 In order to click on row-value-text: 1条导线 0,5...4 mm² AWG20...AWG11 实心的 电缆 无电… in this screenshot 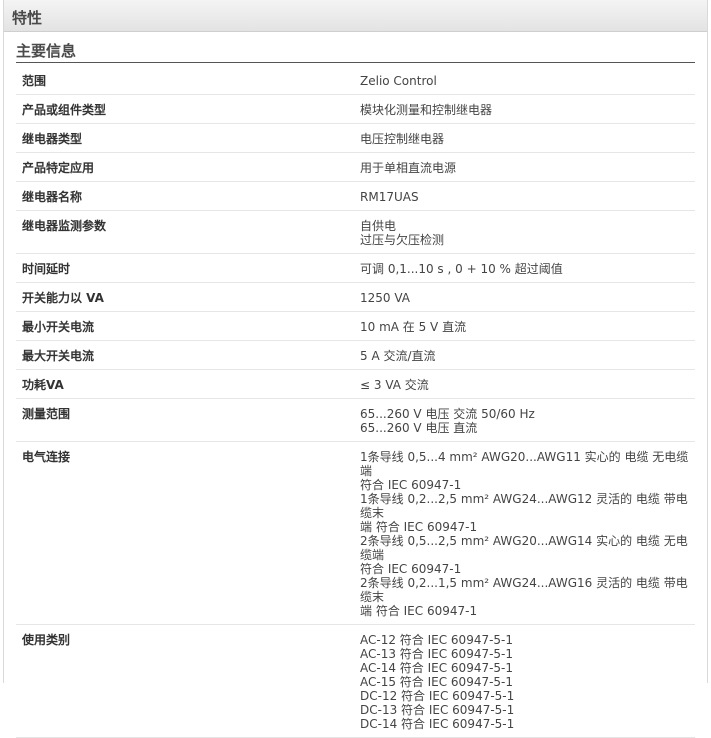, I will do `click(524, 534)`.